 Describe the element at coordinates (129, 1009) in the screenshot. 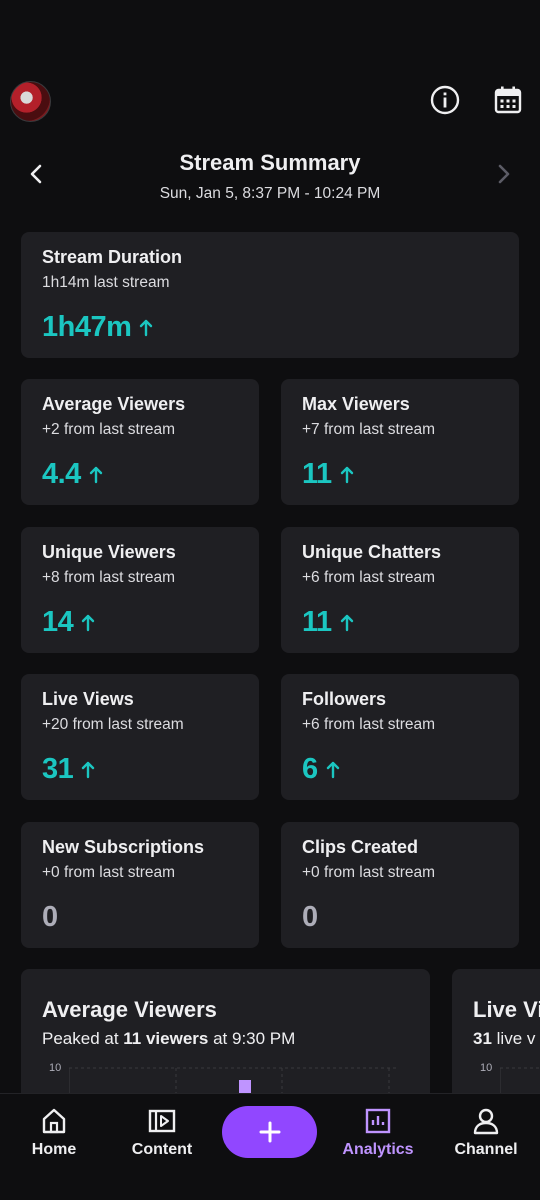

I see `graph-title: Average Viewers` at that location.